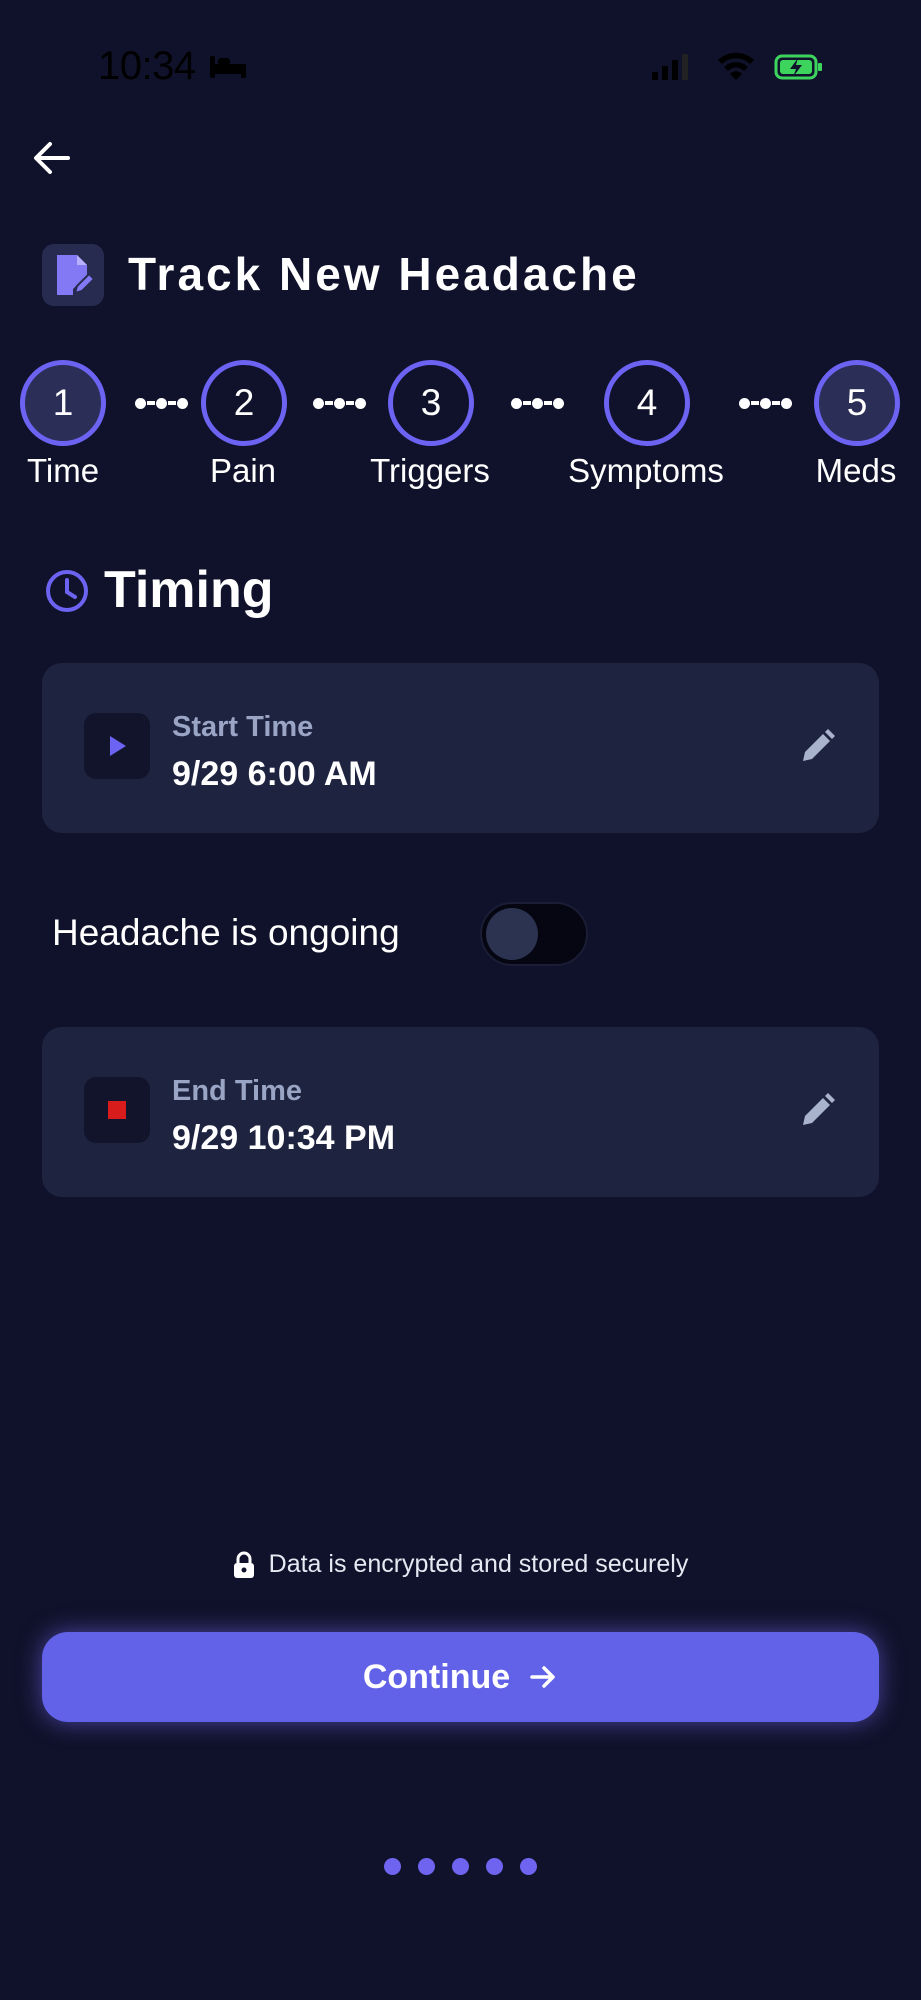  What do you see at coordinates (274, 774) in the screenshot?
I see `start-time-value: 9/29 6:00 AM` at bounding box center [274, 774].